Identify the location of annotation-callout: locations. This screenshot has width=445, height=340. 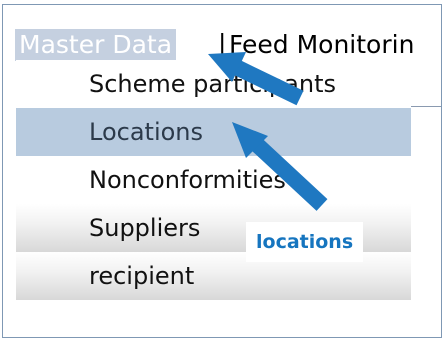
(305, 242).